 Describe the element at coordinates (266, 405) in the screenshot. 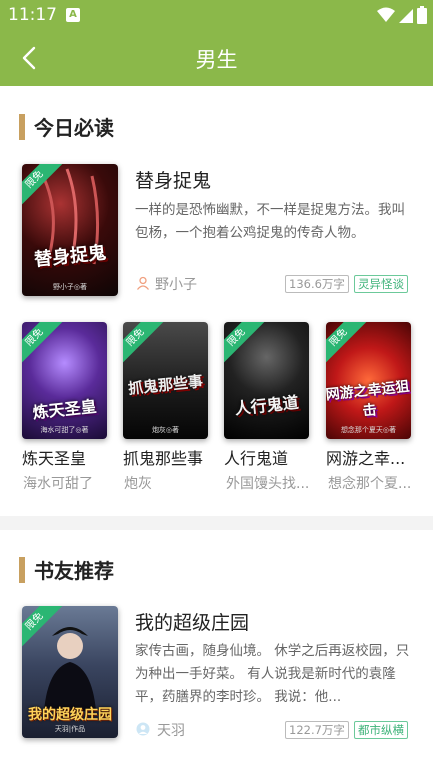

I see `cover-title: 人行鬼道` at that location.